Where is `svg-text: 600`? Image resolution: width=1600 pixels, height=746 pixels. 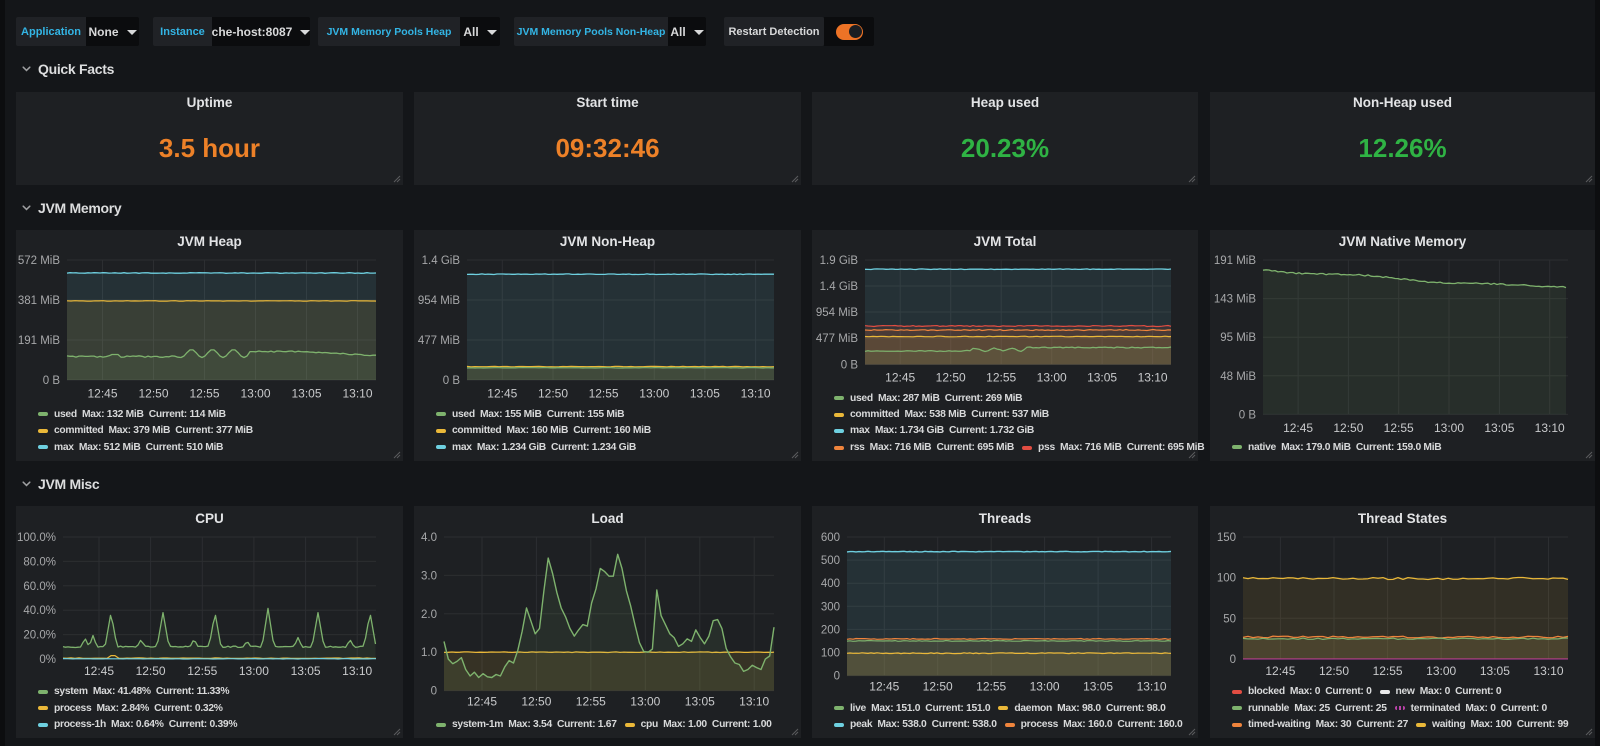 svg-text: 600 is located at coordinates (830, 538).